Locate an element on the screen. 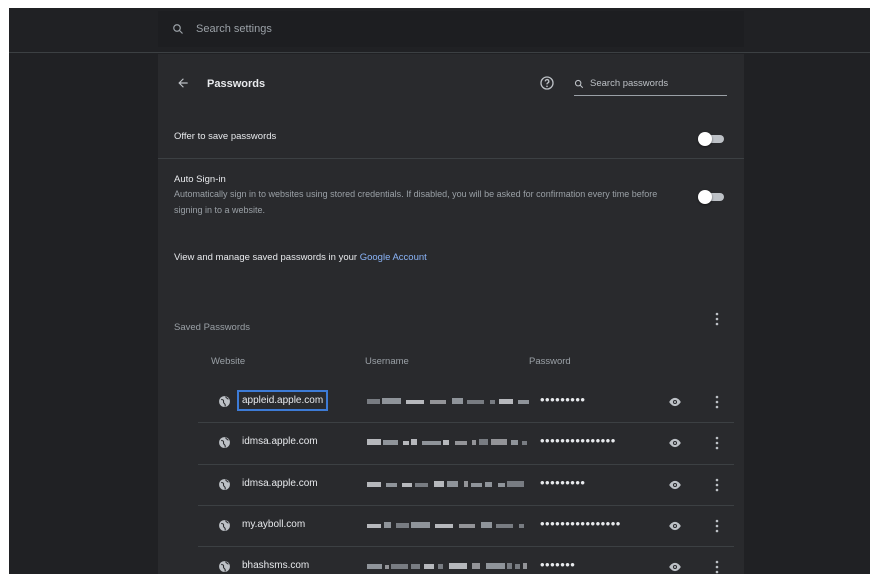  username-column-header: Username is located at coordinates (387, 361).